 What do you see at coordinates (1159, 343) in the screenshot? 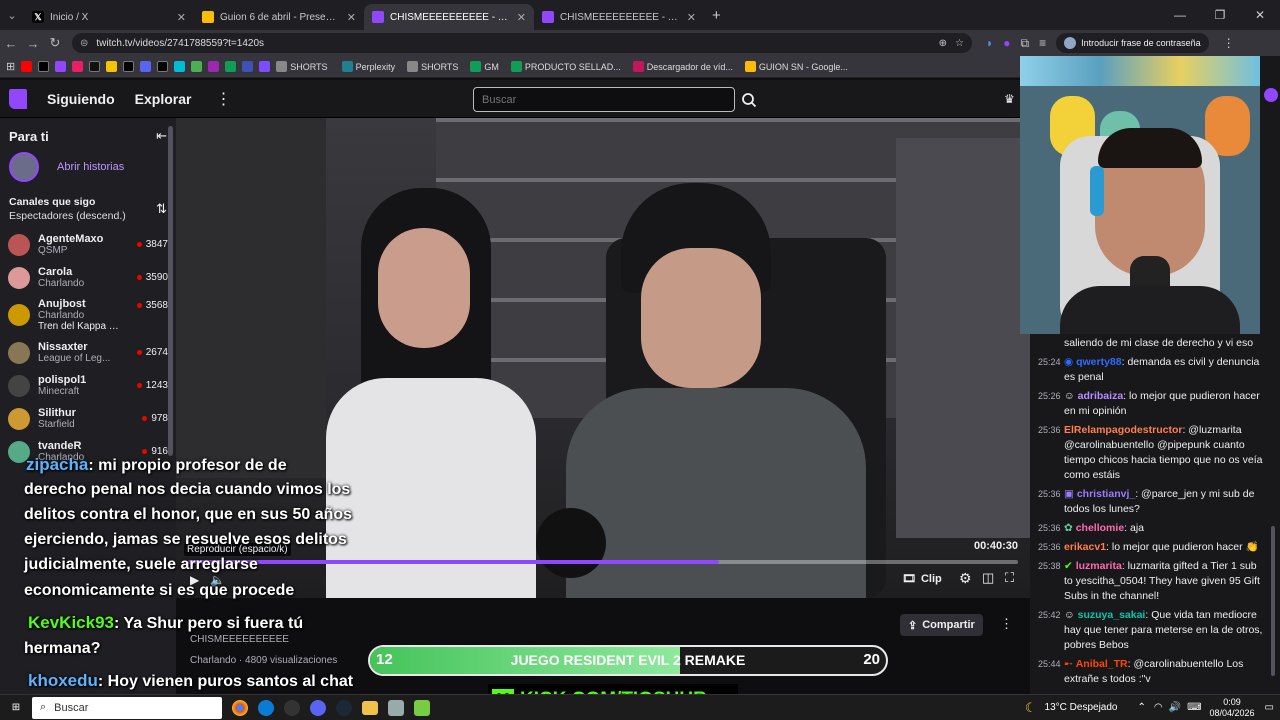
I see `chat-message: saliendo de mi clase de derecho y vi eso` at bounding box center [1159, 343].